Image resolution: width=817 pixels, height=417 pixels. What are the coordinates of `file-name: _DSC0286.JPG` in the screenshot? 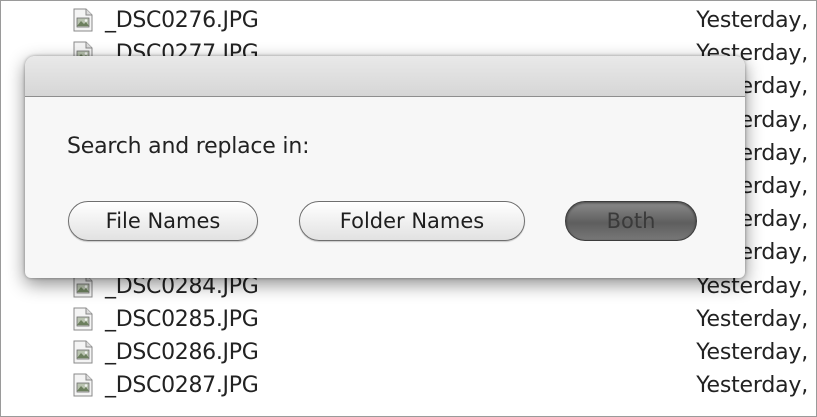 It's located at (182, 352).